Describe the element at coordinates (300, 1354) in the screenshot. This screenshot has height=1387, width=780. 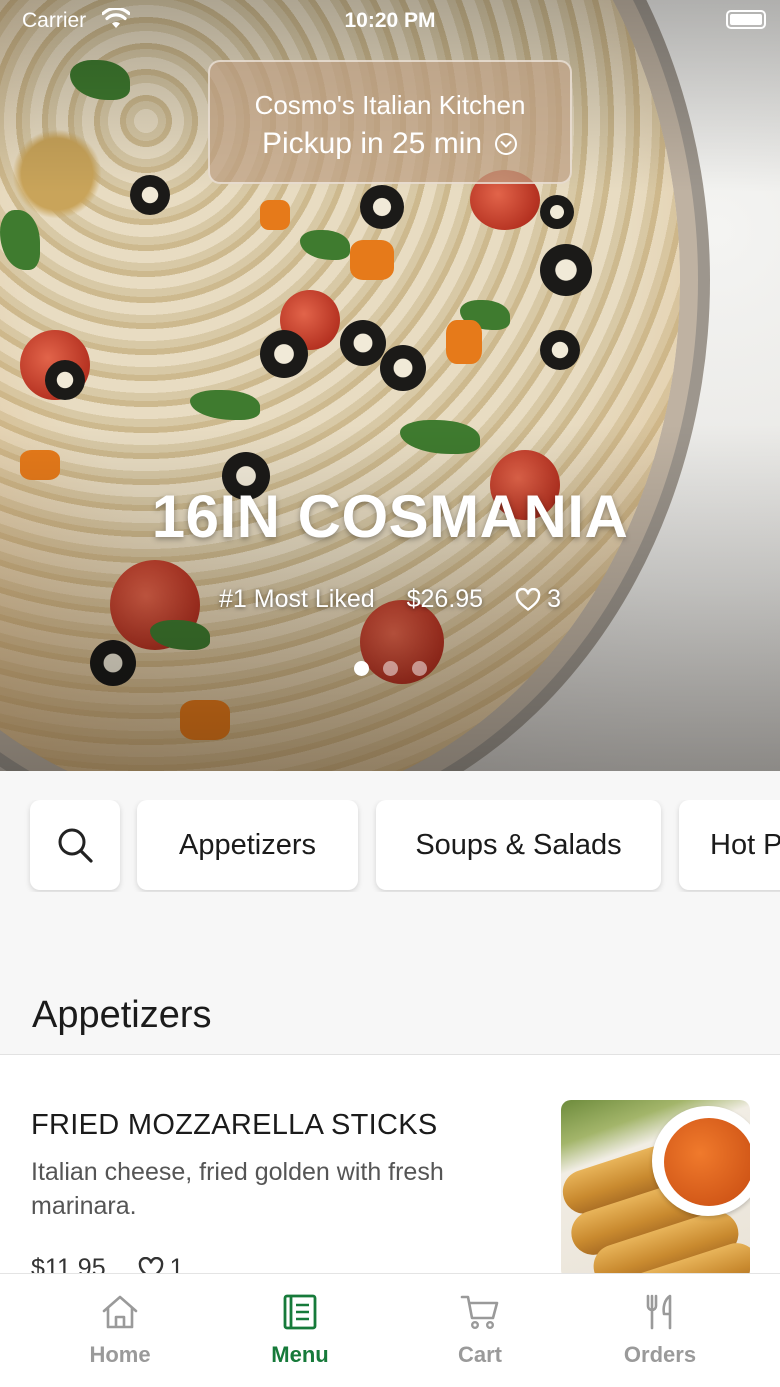
I see `tab-menu-label: Menu` at that location.